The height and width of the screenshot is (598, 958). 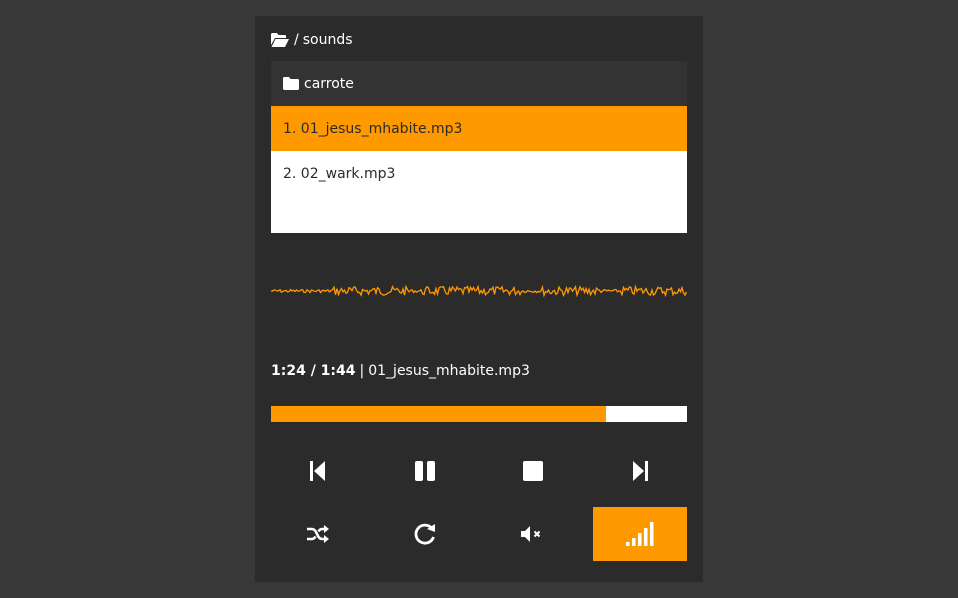 What do you see at coordinates (479, 534) in the screenshot?
I see `playback-options` at bounding box center [479, 534].